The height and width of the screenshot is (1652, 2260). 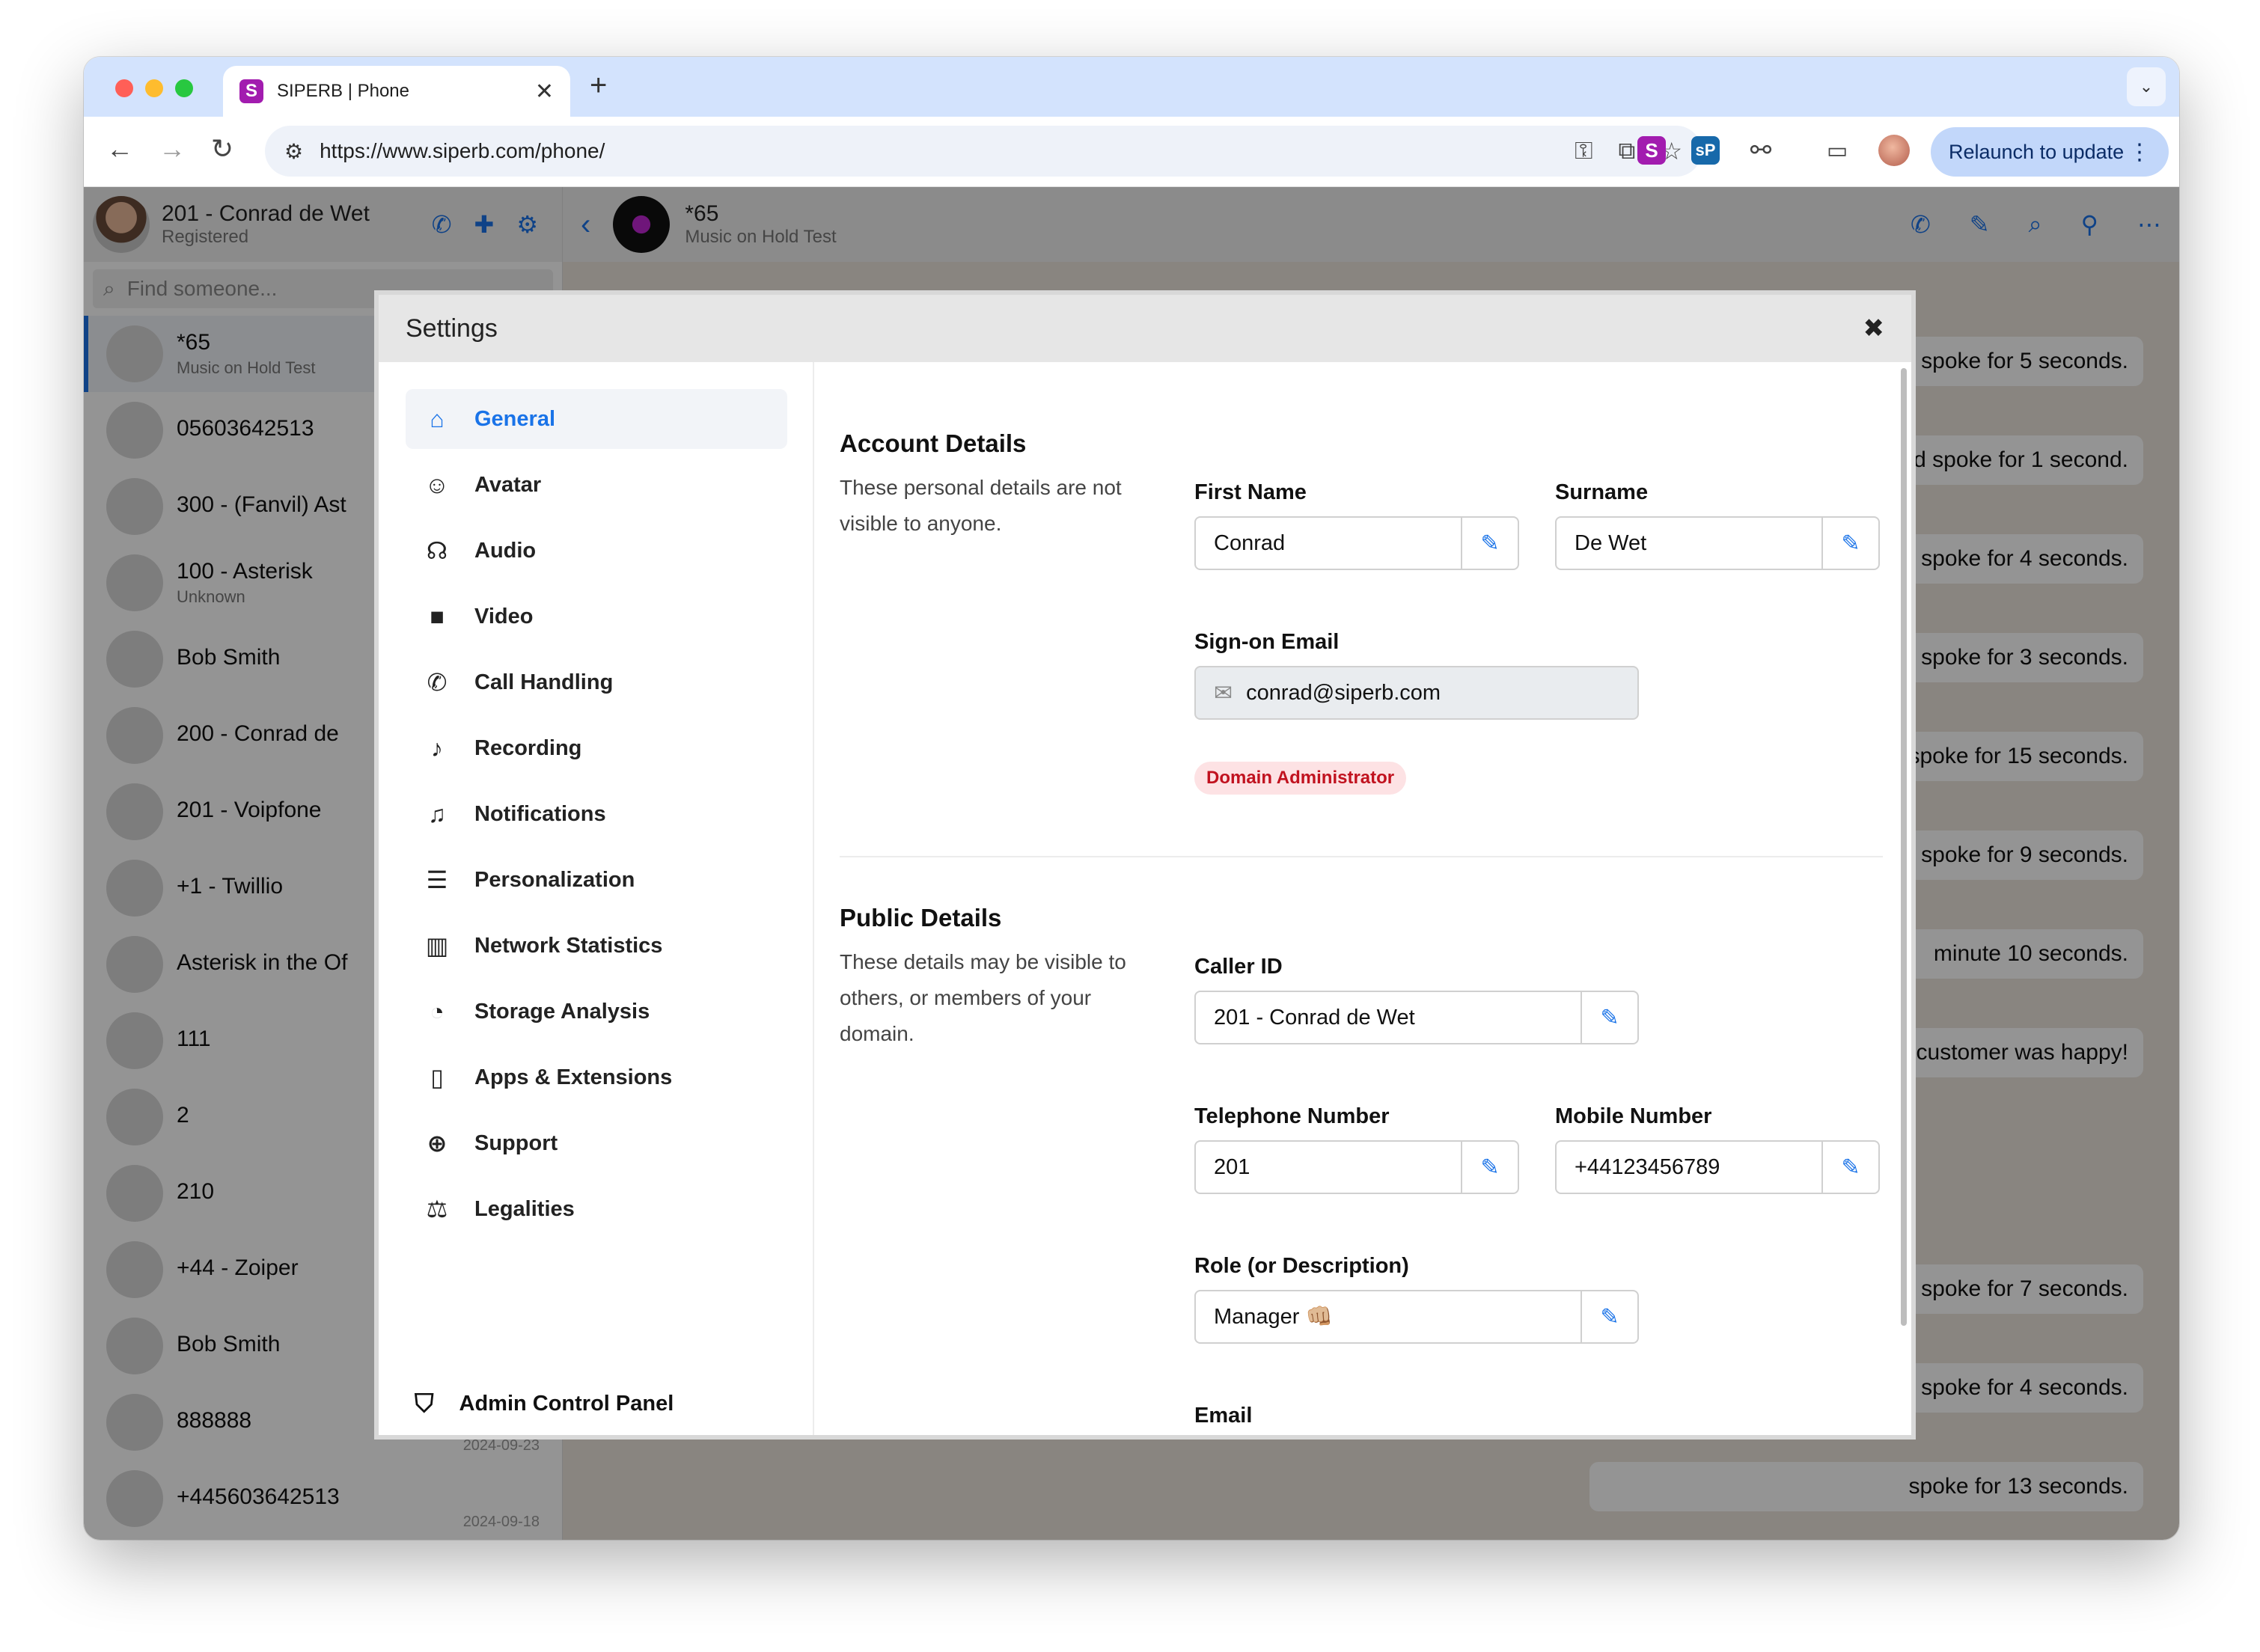 I want to click on siperb-extension-icon: S, so click(x=1652, y=150).